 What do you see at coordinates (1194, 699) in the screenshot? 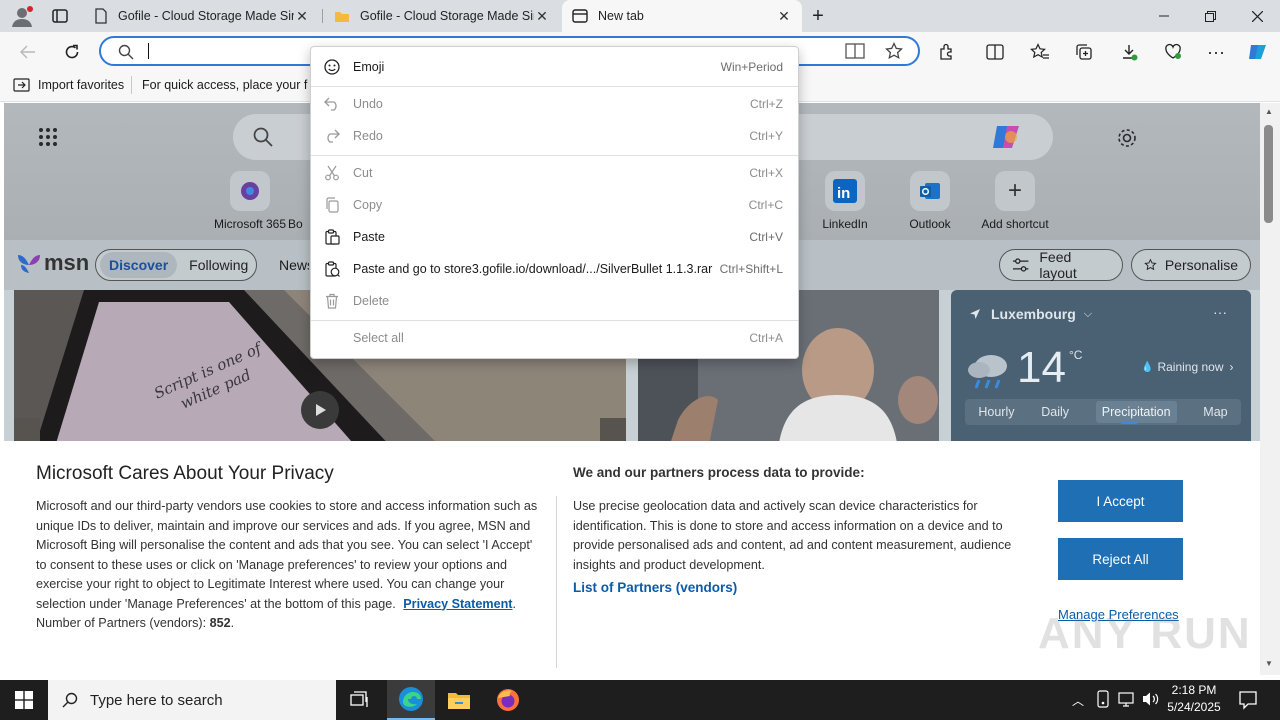
I see `taskbar-clock: 2:18 PM 5/24/2025` at bounding box center [1194, 699].